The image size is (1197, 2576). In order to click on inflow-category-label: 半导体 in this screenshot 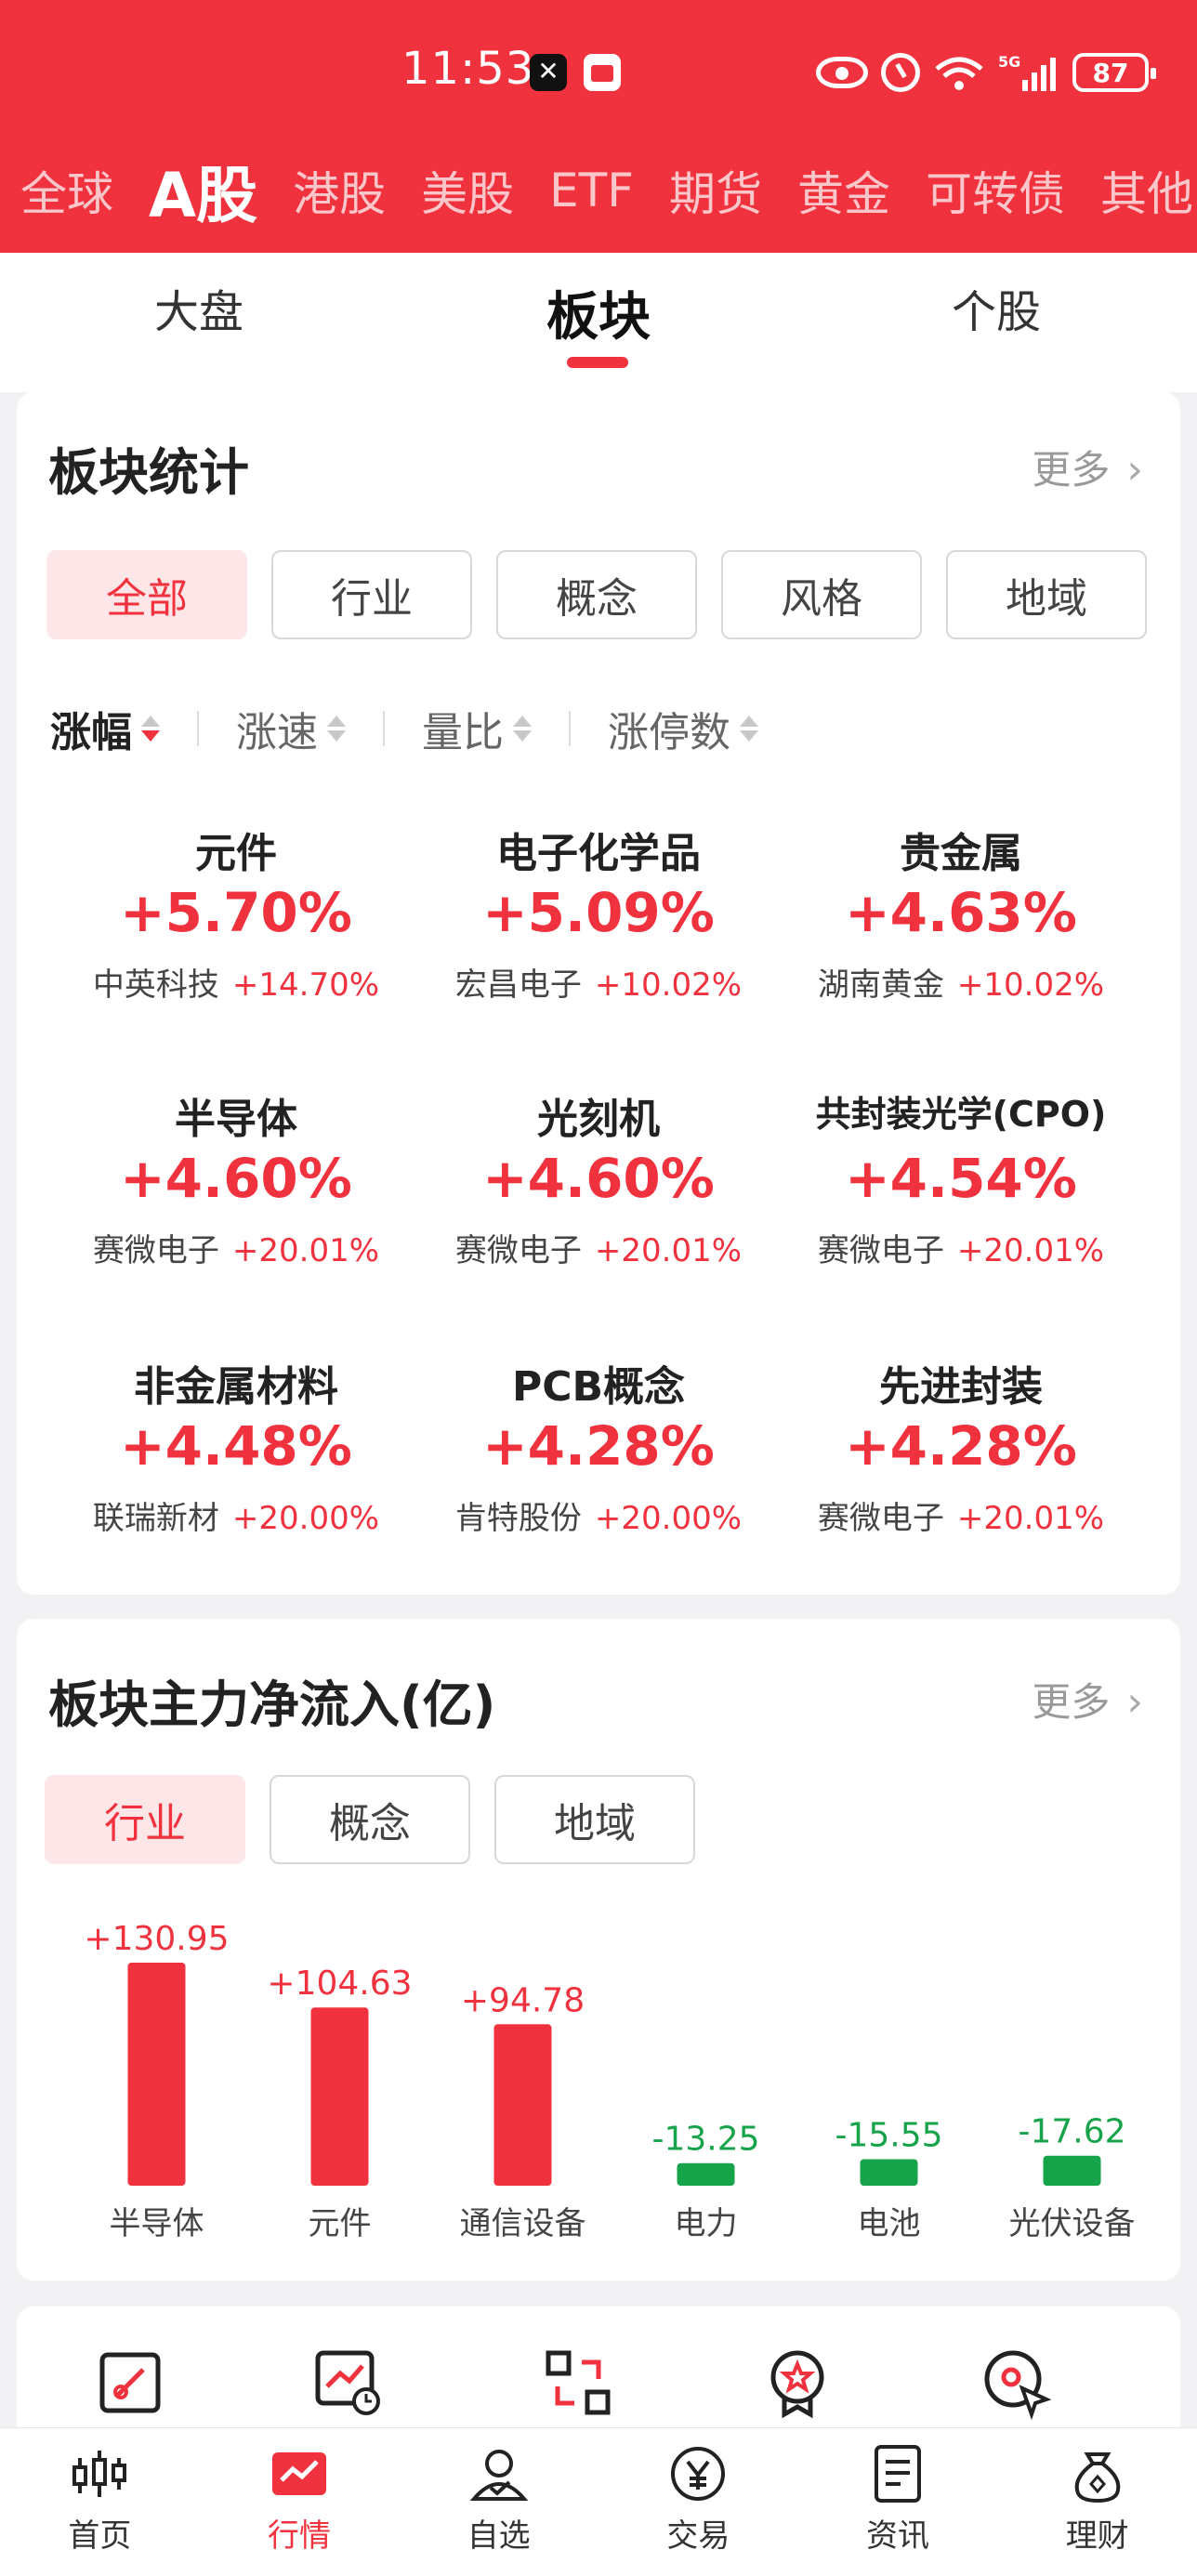, I will do `click(157, 2223)`.